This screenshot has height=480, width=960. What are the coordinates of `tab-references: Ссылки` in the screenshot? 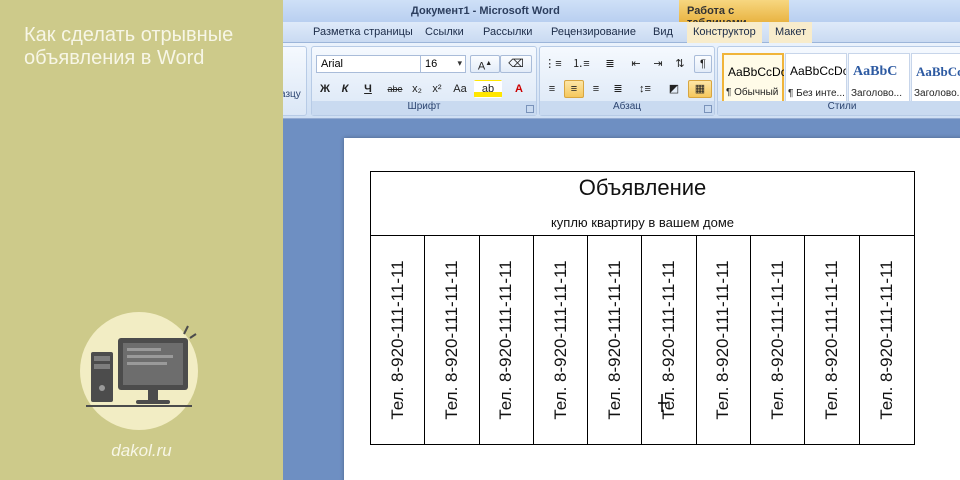 It's located at (444, 32).